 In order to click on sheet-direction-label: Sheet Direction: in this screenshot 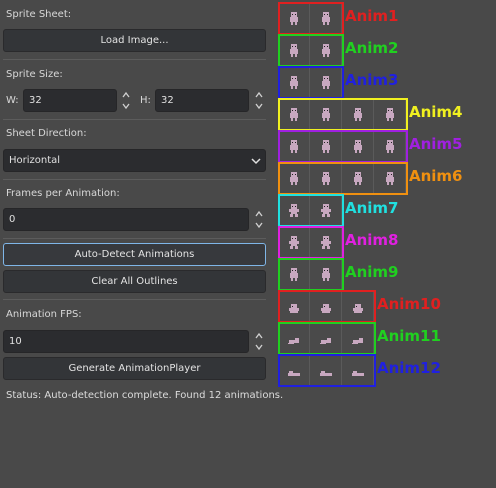, I will do `click(46, 133)`.